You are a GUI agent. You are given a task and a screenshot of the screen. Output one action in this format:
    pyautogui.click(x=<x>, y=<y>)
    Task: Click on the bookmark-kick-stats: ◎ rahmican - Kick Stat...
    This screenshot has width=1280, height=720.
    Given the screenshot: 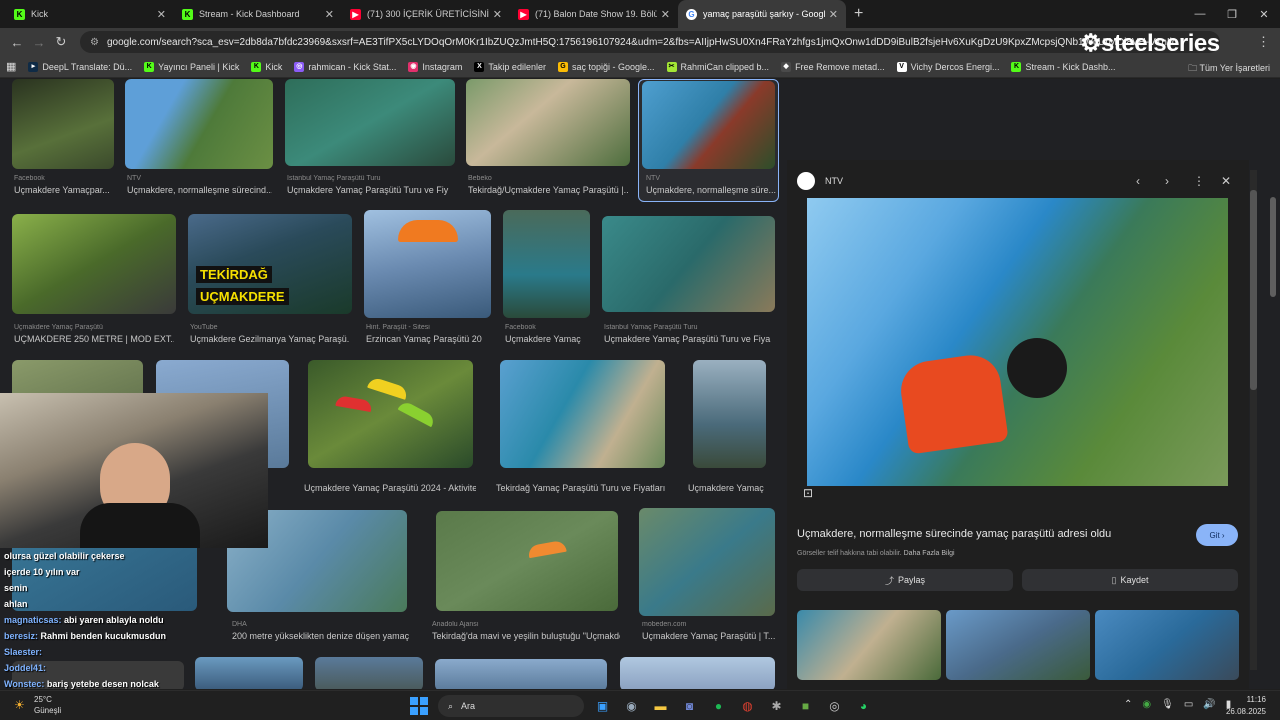 What is the action you would take?
    pyautogui.click(x=345, y=66)
    